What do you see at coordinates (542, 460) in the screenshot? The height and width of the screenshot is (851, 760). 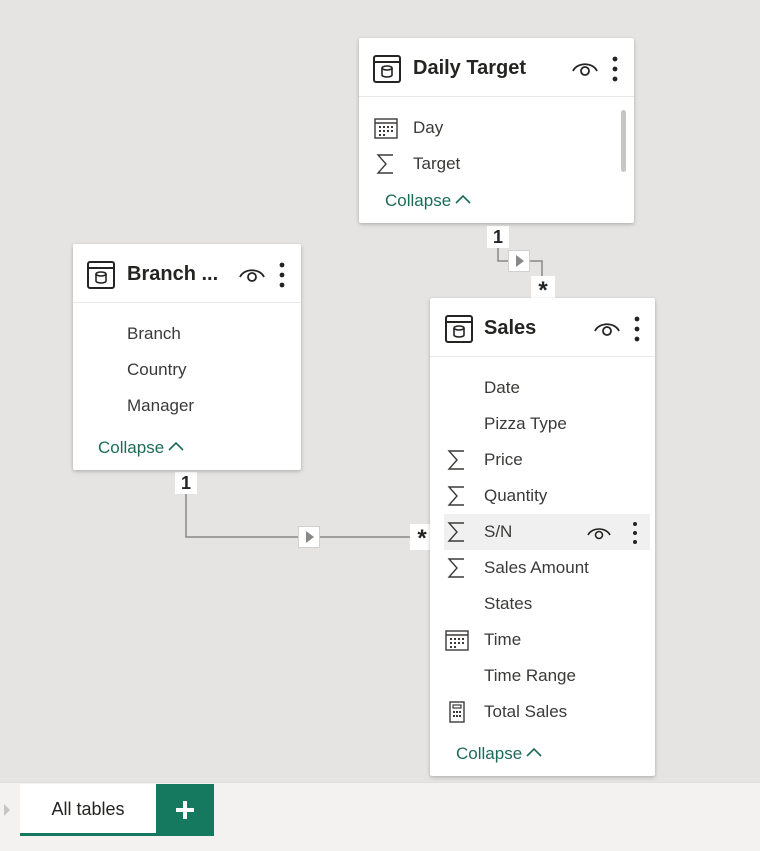 I see `field-row: Price` at bounding box center [542, 460].